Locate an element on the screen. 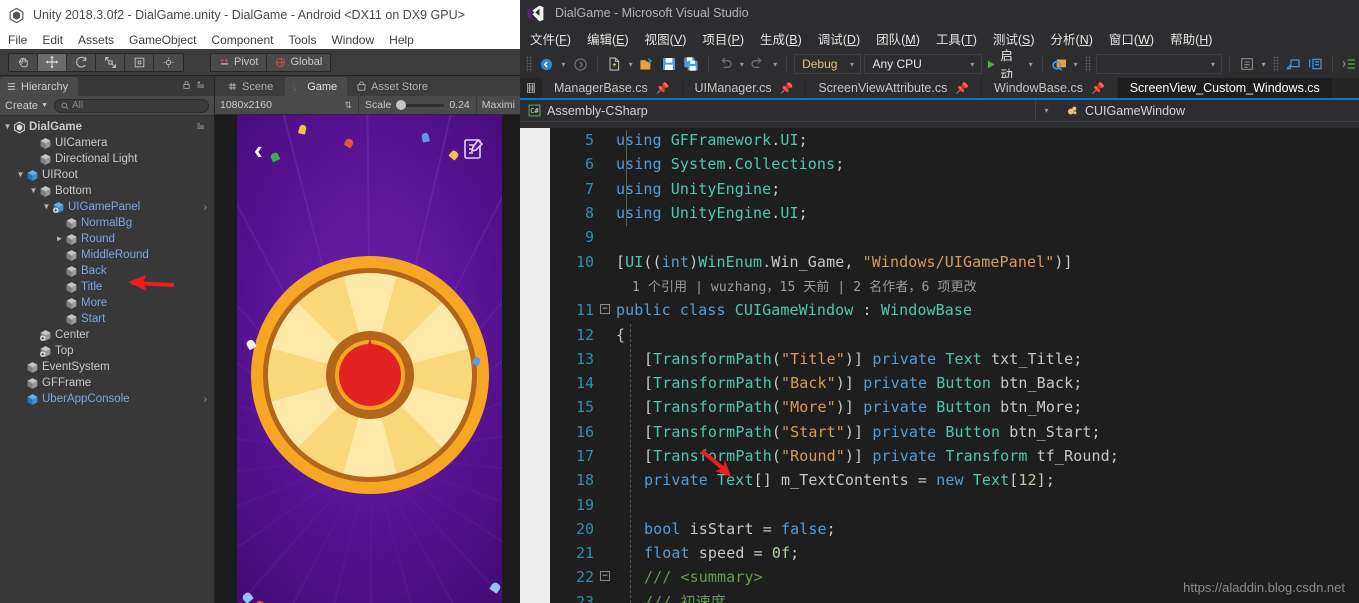 The image size is (1359, 603). hierarchy-item-eventsystem: EventSystem is located at coordinates (107, 367).